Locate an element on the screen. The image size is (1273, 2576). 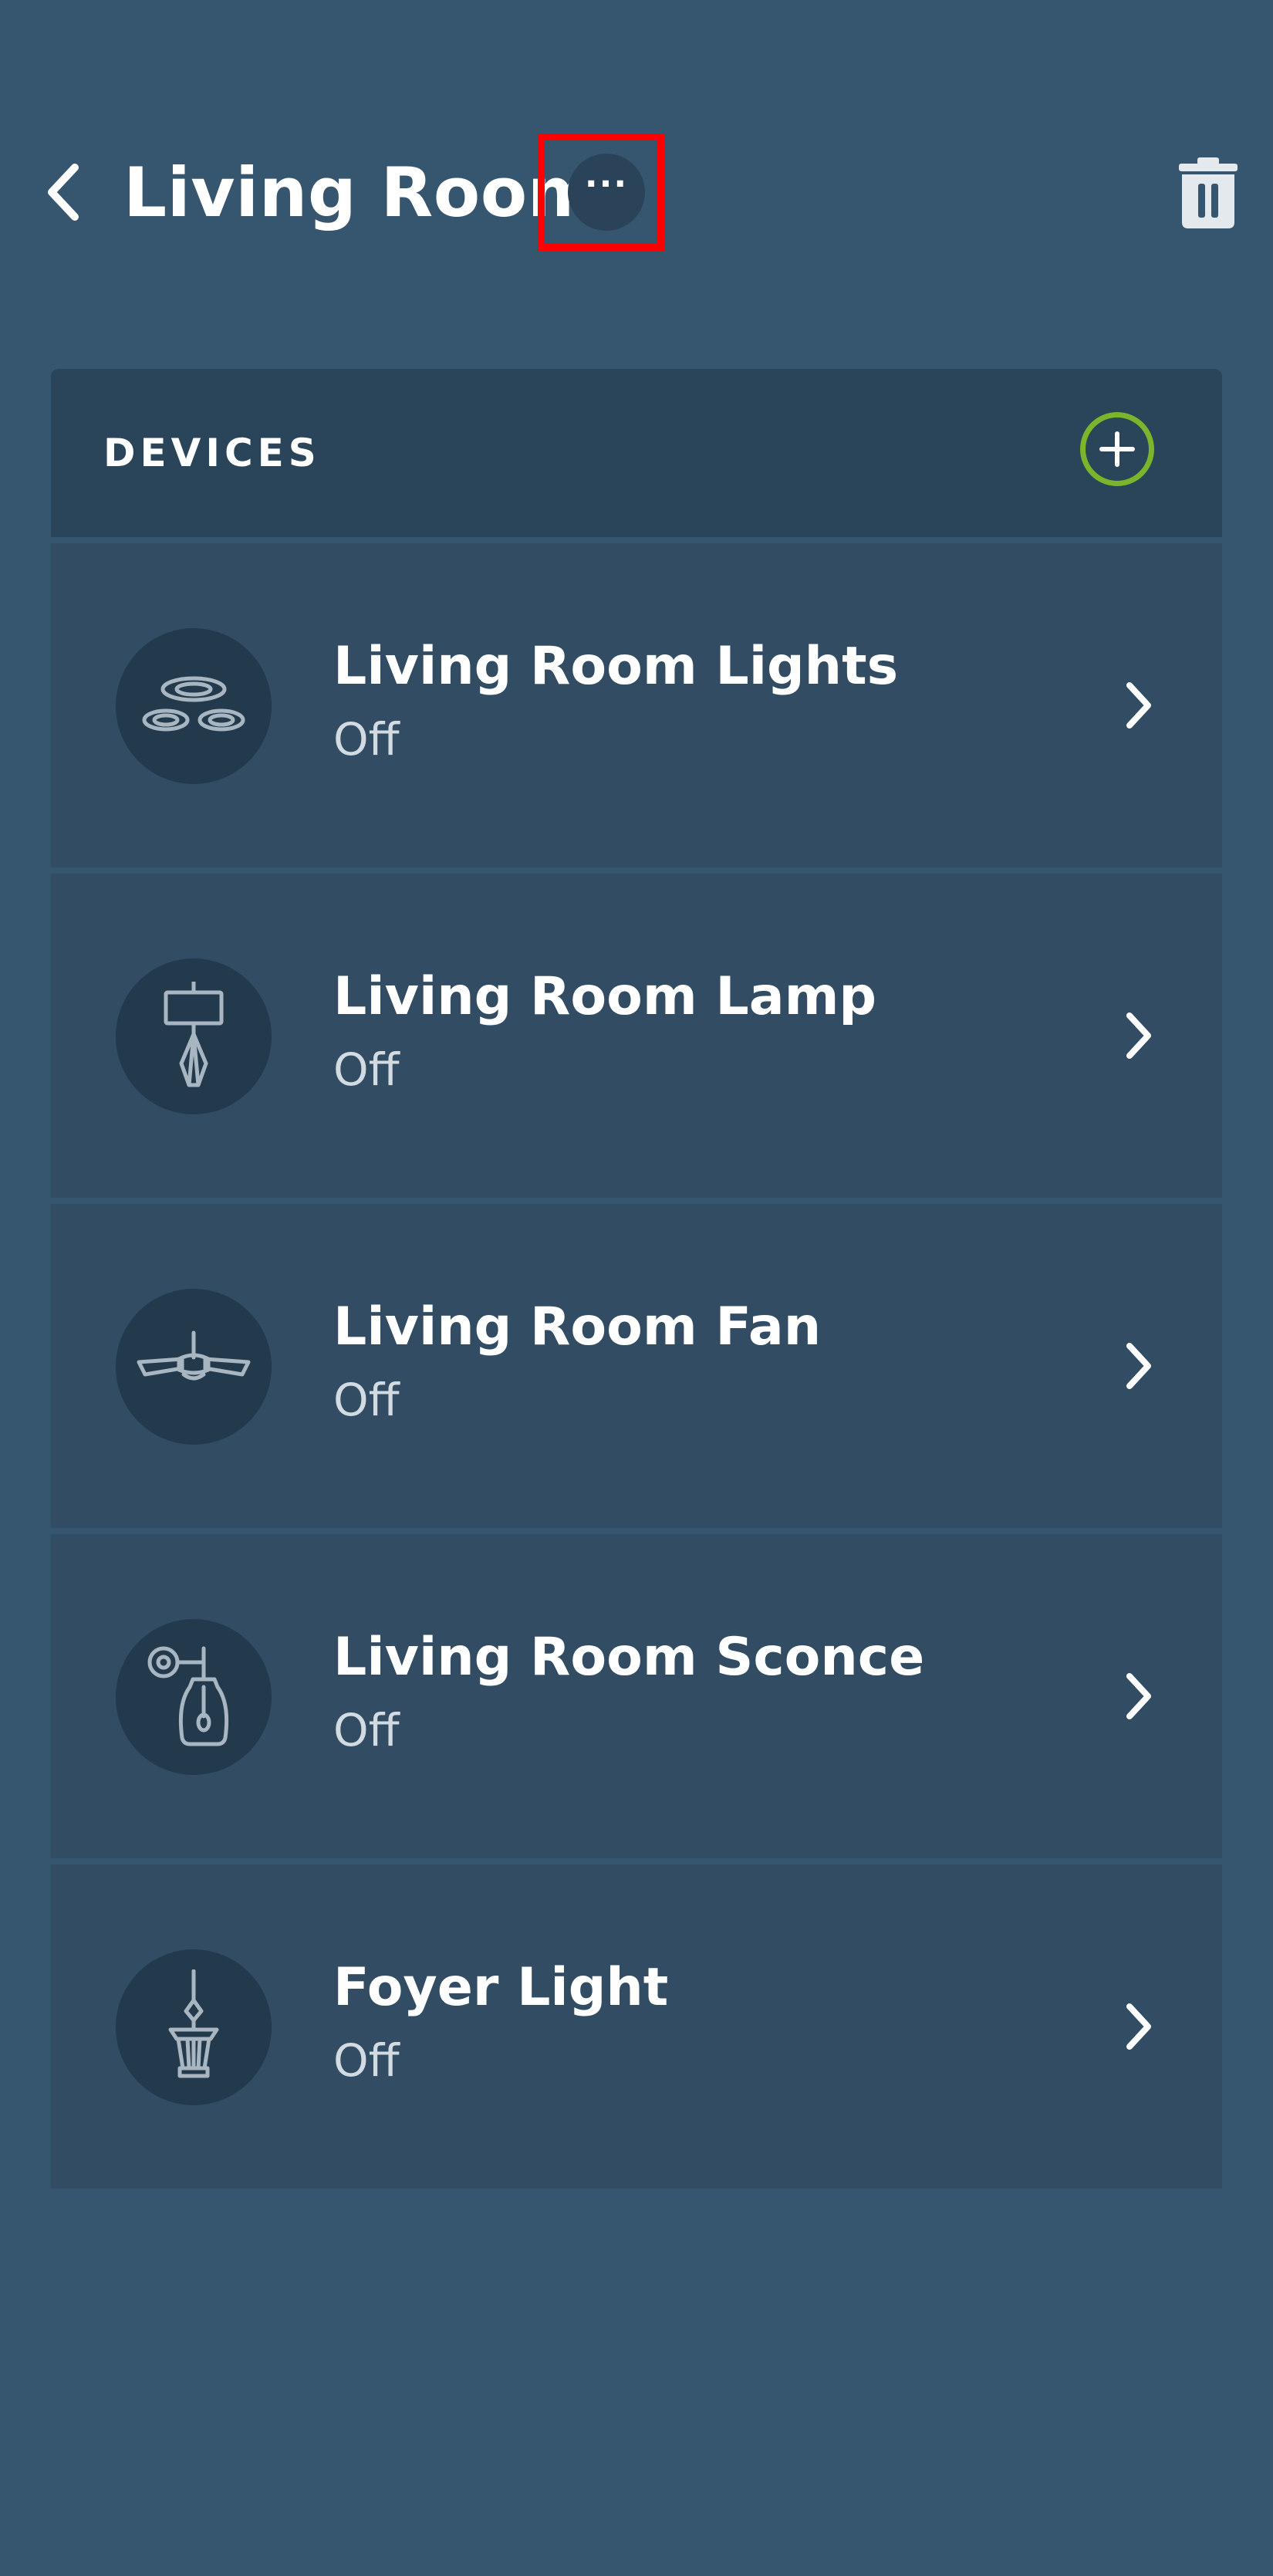
device-name: Living Room Lights is located at coordinates (616, 666).